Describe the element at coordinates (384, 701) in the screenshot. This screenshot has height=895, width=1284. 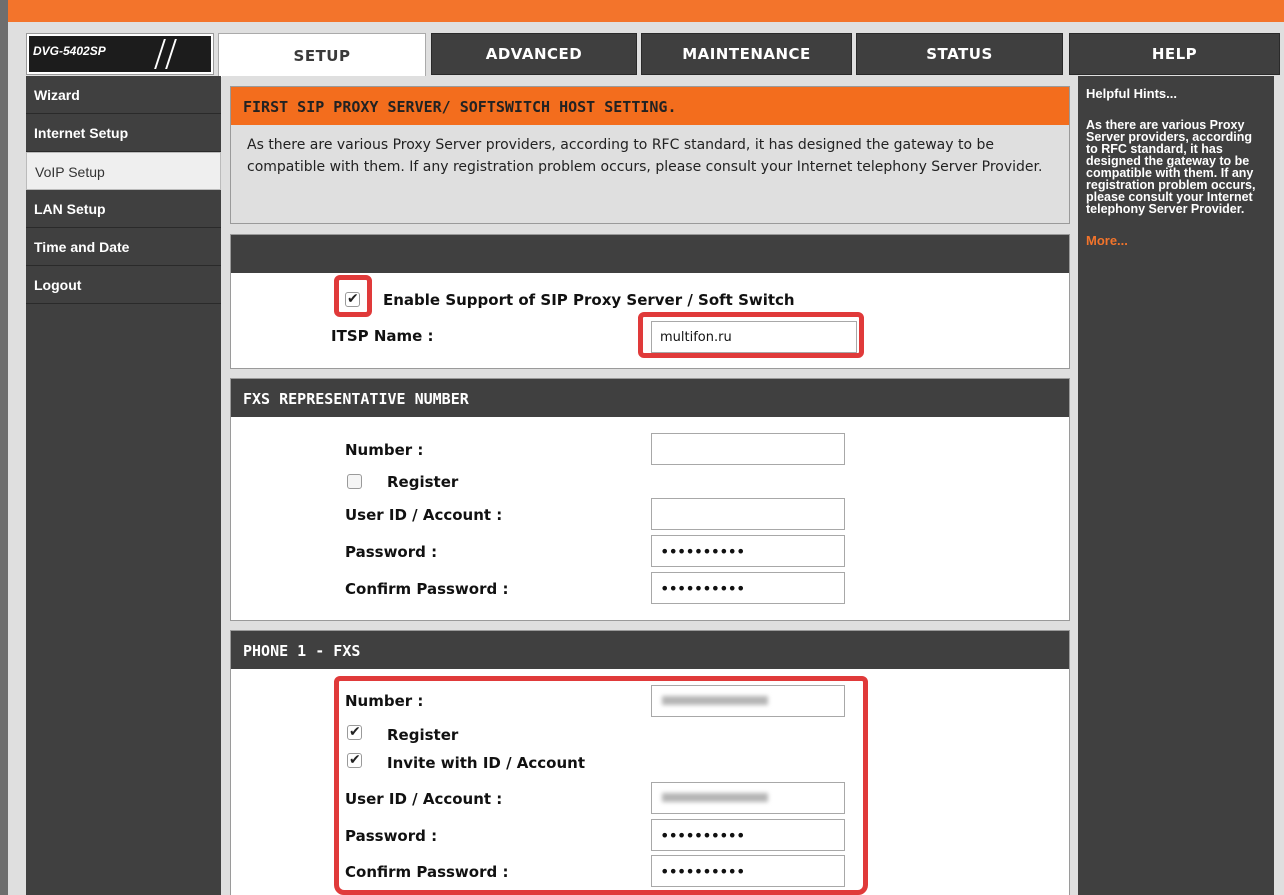
I see `phone1-number-label: Number :` at that location.